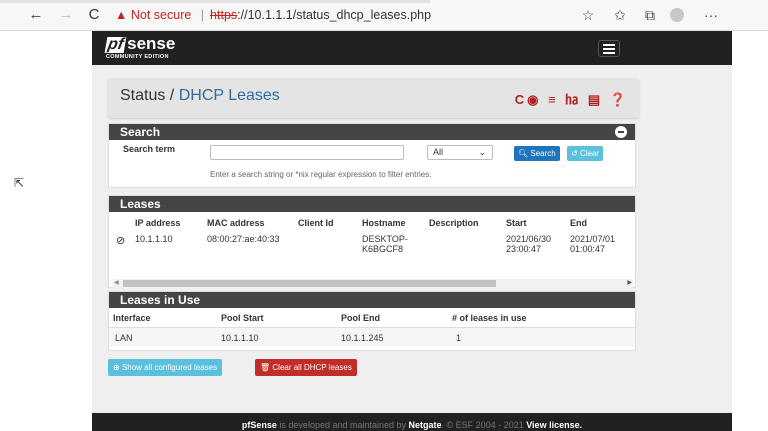  What do you see at coordinates (372, 300) in the screenshot?
I see `leases-in-use-header: Leases in Use` at bounding box center [372, 300].